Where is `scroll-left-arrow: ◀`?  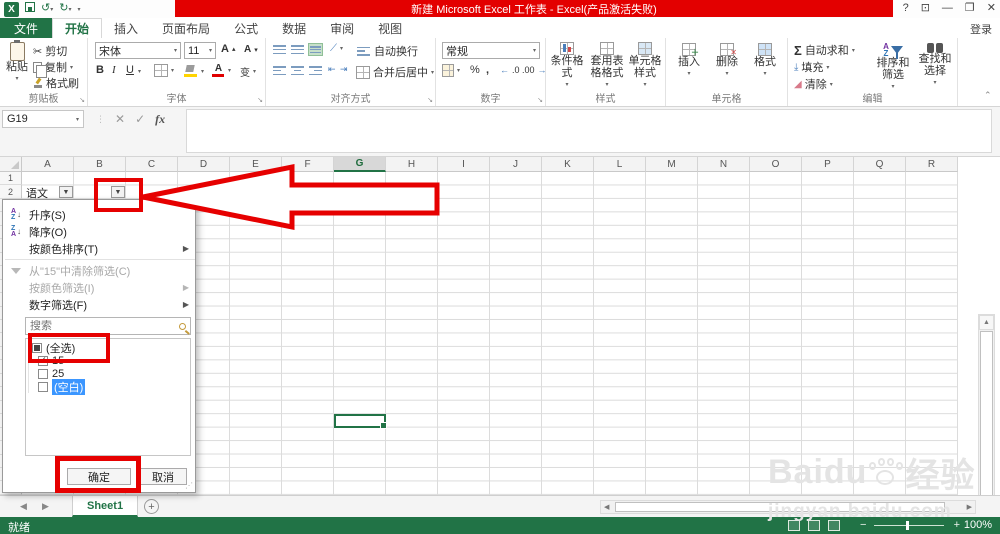
scroll-left-arrow: ◀ is located at coordinates (606, 507).